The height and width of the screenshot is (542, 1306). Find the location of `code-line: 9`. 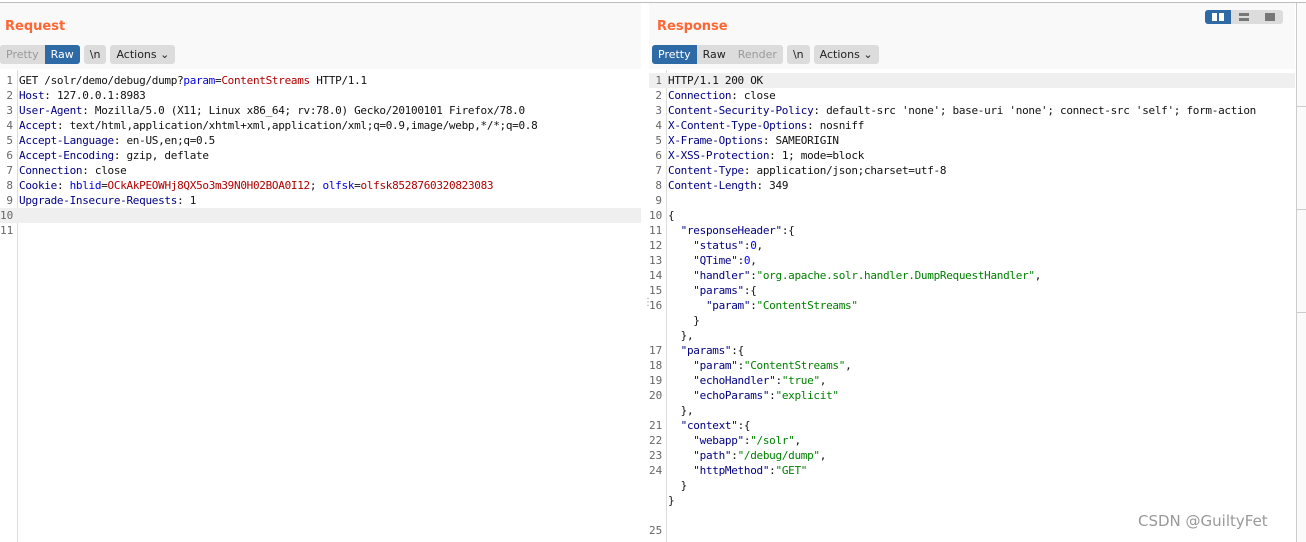

code-line: 9 is located at coordinates (972, 200).